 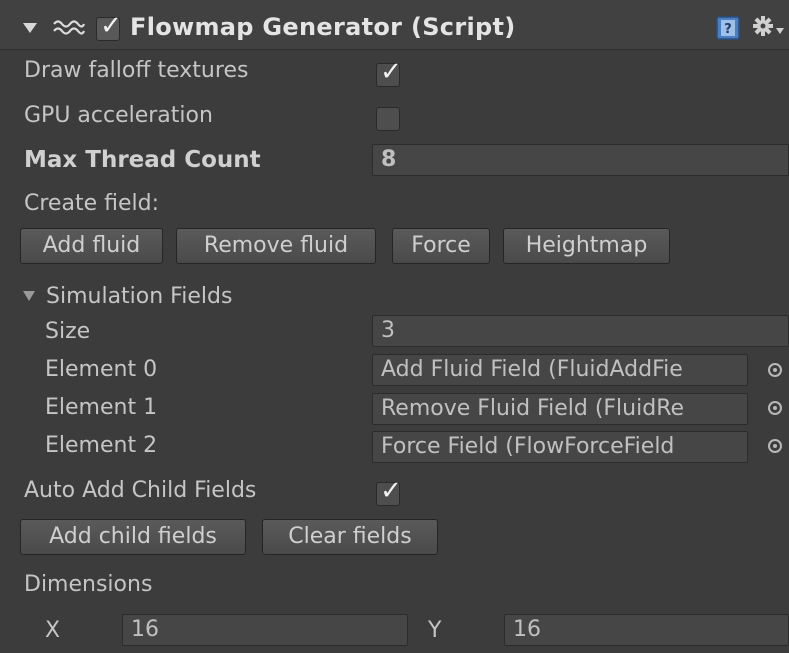 What do you see at coordinates (580, 331) in the screenshot?
I see `size-field: 3` at bounding box center [580, 331].